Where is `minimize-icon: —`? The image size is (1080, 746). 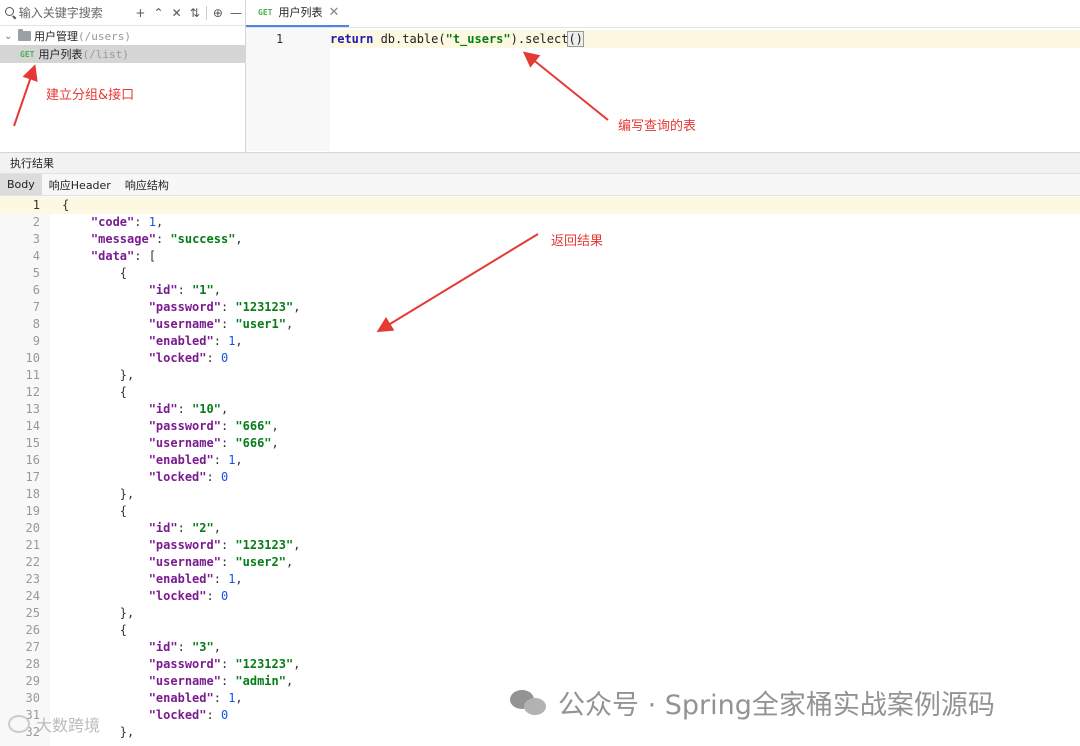 minimize-icon: — is located at coordinates (236, 13).